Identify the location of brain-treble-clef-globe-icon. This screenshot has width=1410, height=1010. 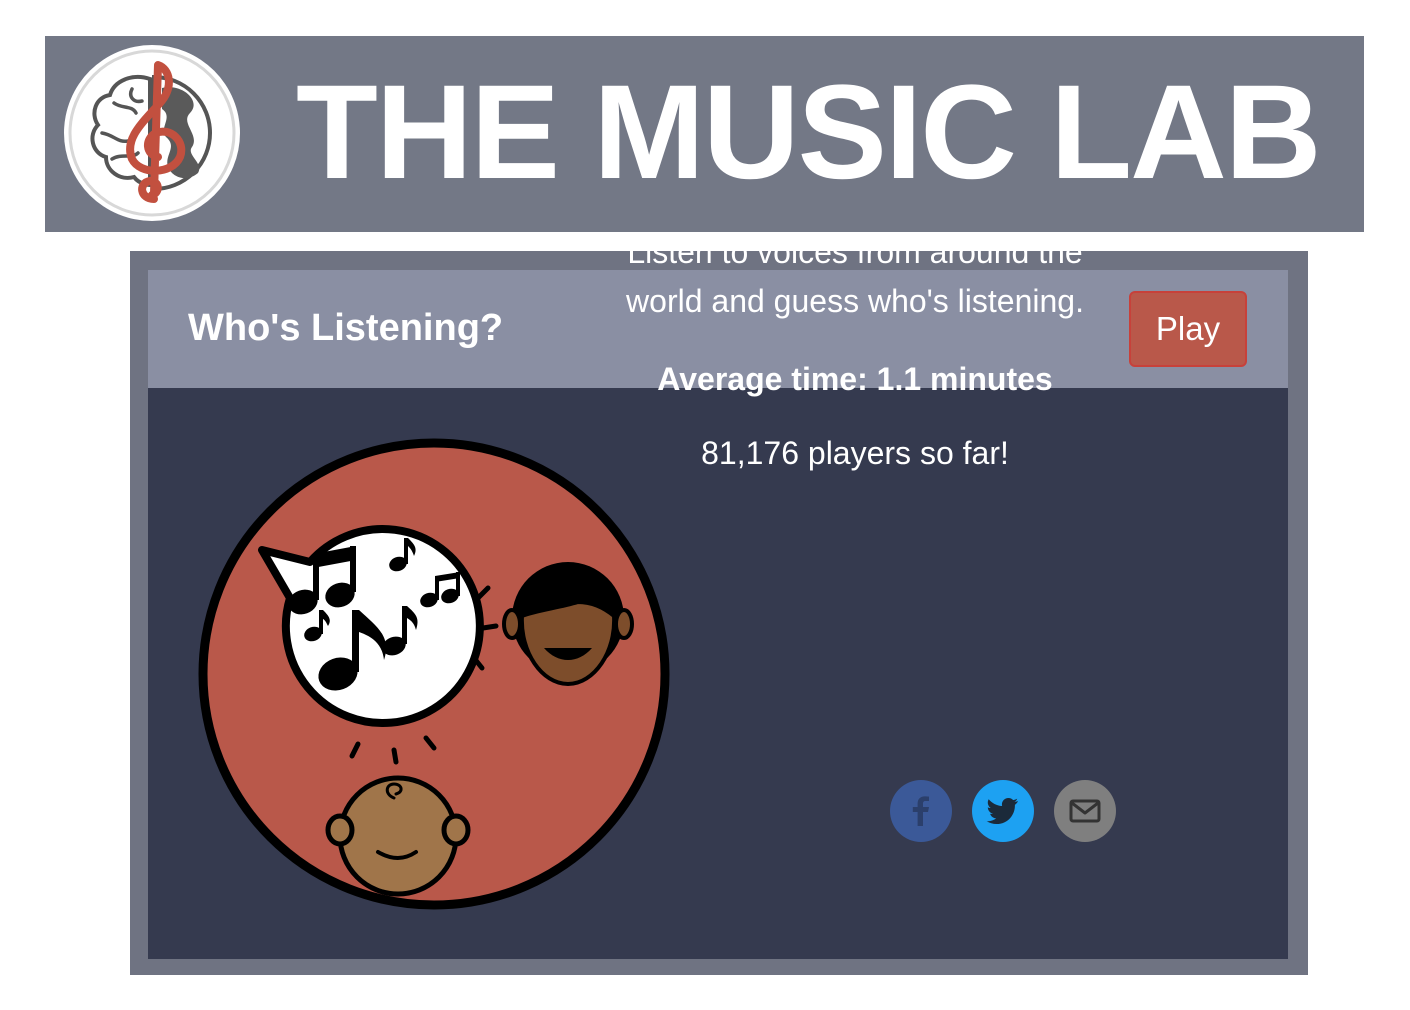
(152, 133).